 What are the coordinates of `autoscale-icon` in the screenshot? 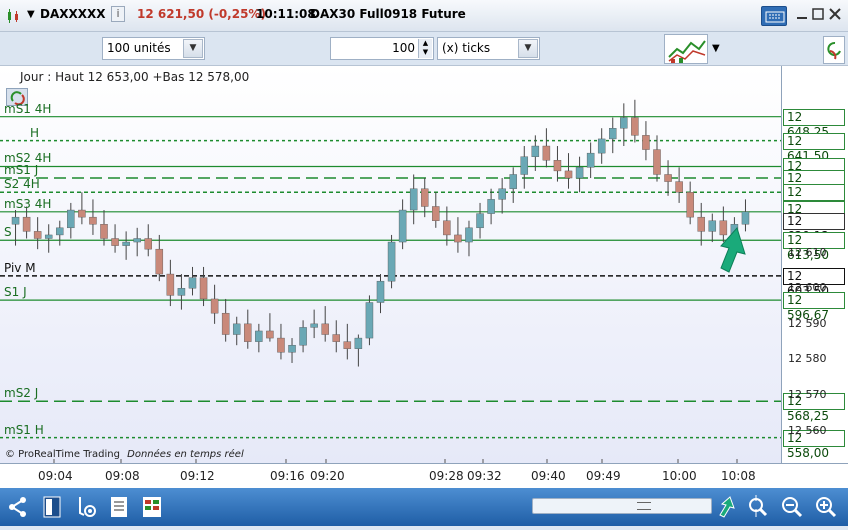 It's located at (758, 507).